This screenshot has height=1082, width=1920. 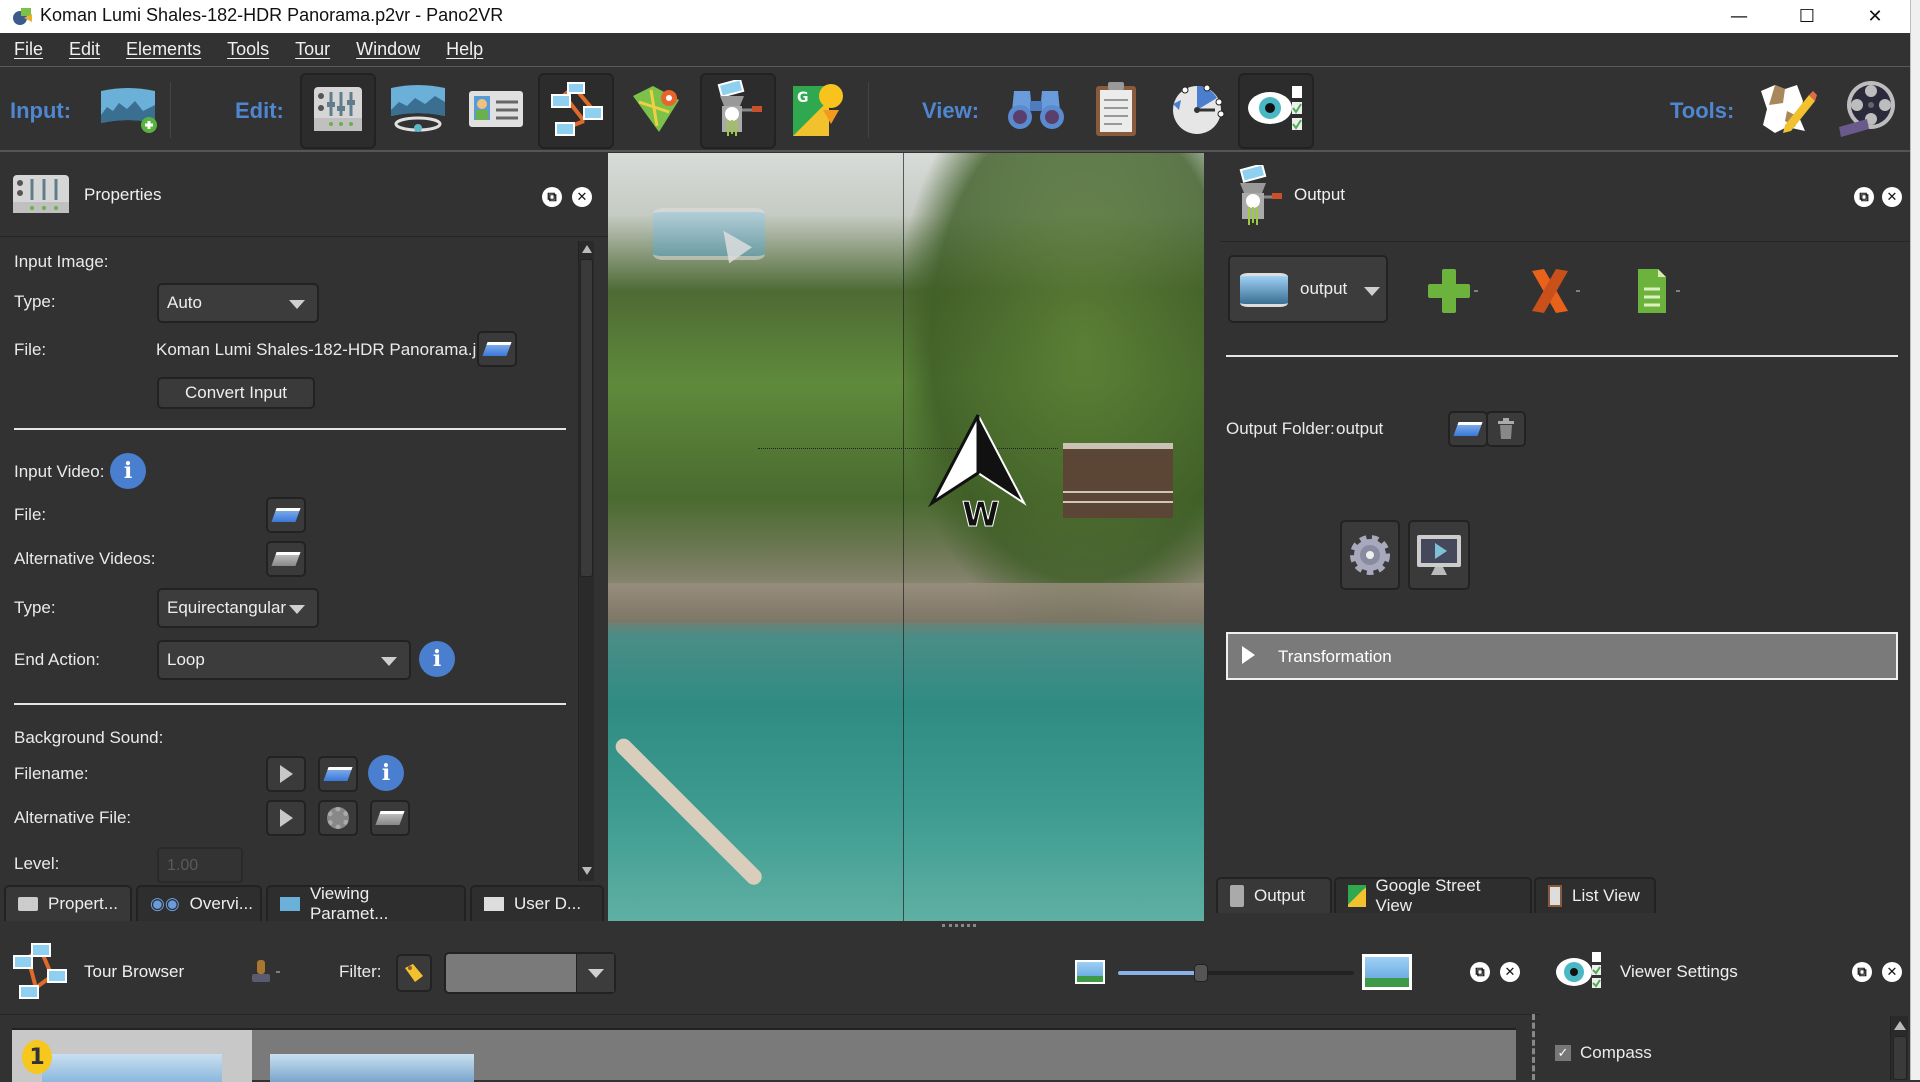 What do you see at coordinates (84, 49) in the screenshot?
I see `menu-edit: Edit` at bounding box center [84, 49].